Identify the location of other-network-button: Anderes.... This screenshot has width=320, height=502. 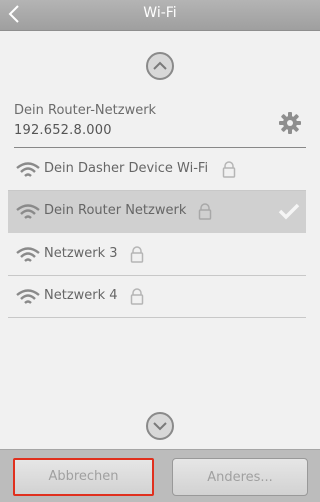
(240, 477).